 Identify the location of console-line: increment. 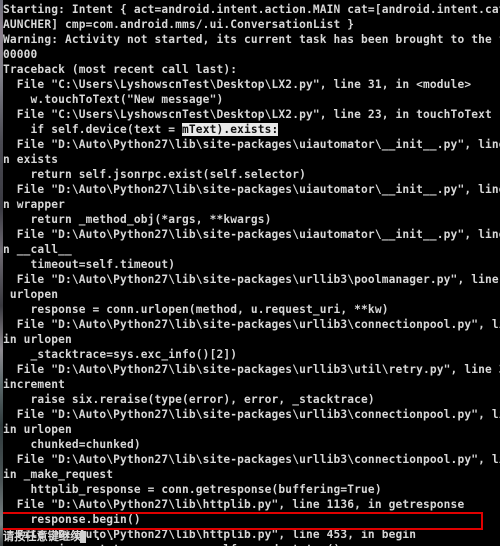
(34, 384).